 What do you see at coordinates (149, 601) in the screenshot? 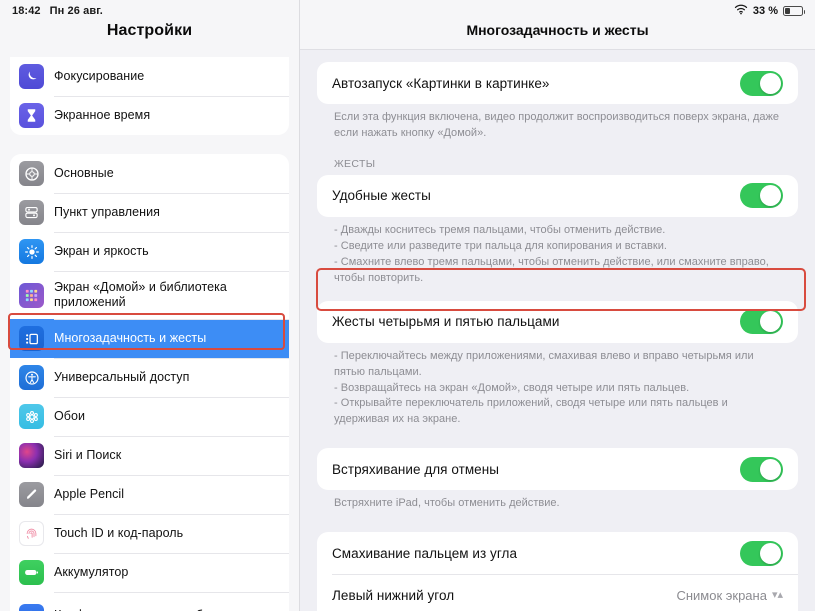
I see `sidebar-item-privacy-security: Конфиденциальность и безопасность` at bounding box center [149, 601].